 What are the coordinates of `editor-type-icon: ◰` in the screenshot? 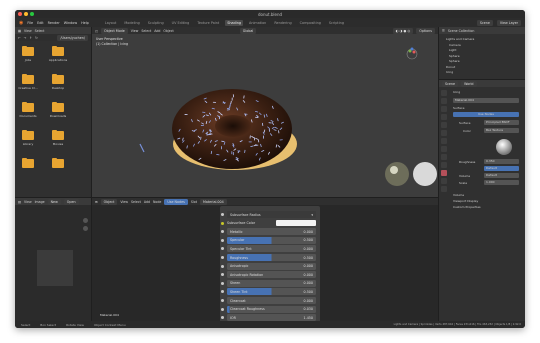 It's located at (96, 31).